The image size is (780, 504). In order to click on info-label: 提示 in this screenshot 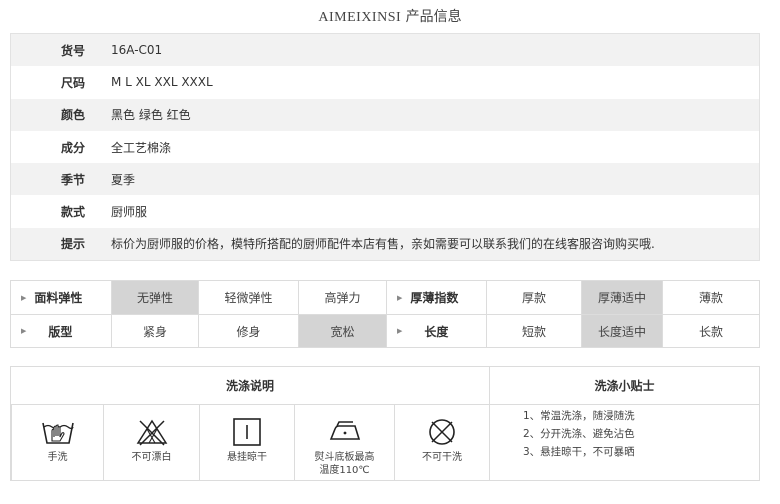, I will do `click(72, 244)`.